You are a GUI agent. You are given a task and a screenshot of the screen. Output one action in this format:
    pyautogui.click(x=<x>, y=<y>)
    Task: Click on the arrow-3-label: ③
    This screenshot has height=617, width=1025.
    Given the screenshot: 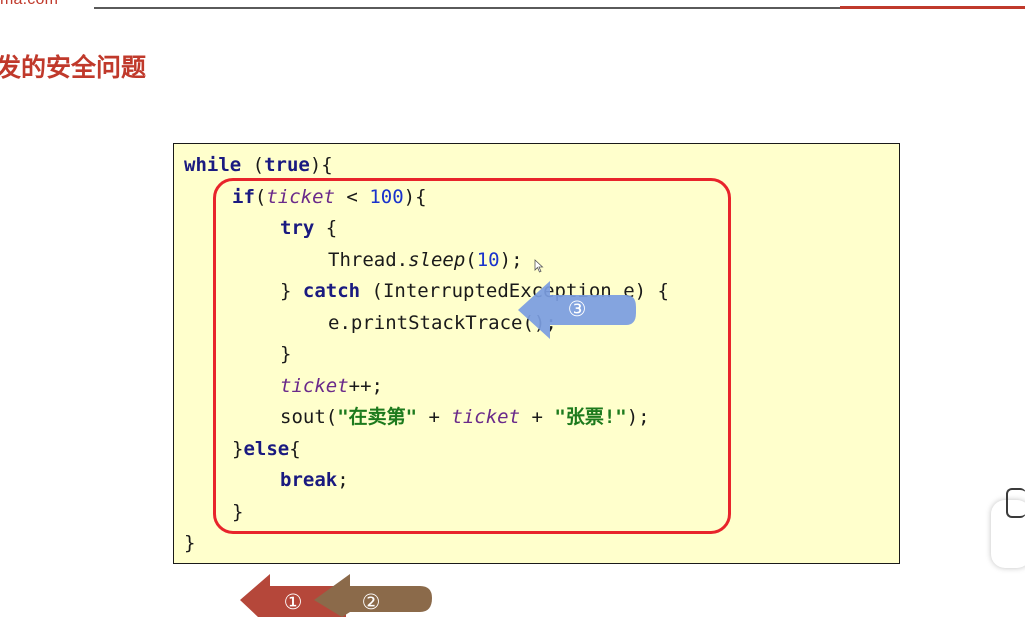 What is the action you would take?
    pyautogui.click(x=577, y=309)
    